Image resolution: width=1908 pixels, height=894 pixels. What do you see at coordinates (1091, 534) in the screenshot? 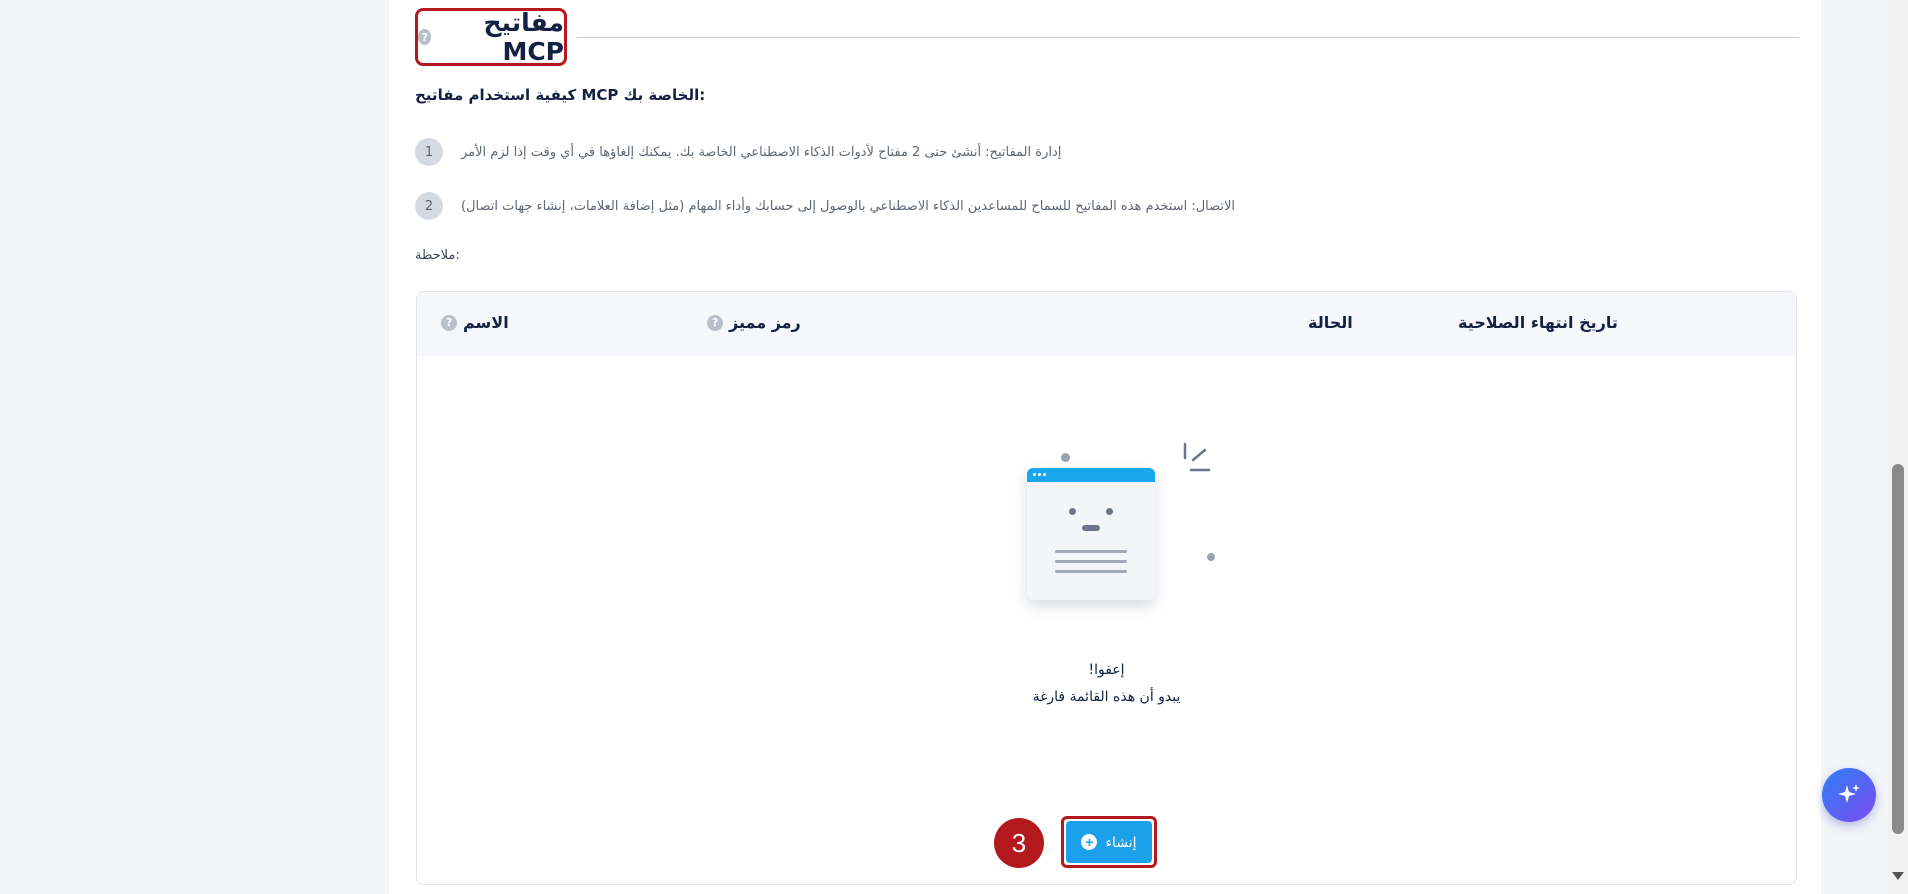
I see `sad-window-icon` at bounding box center [1091, 534].